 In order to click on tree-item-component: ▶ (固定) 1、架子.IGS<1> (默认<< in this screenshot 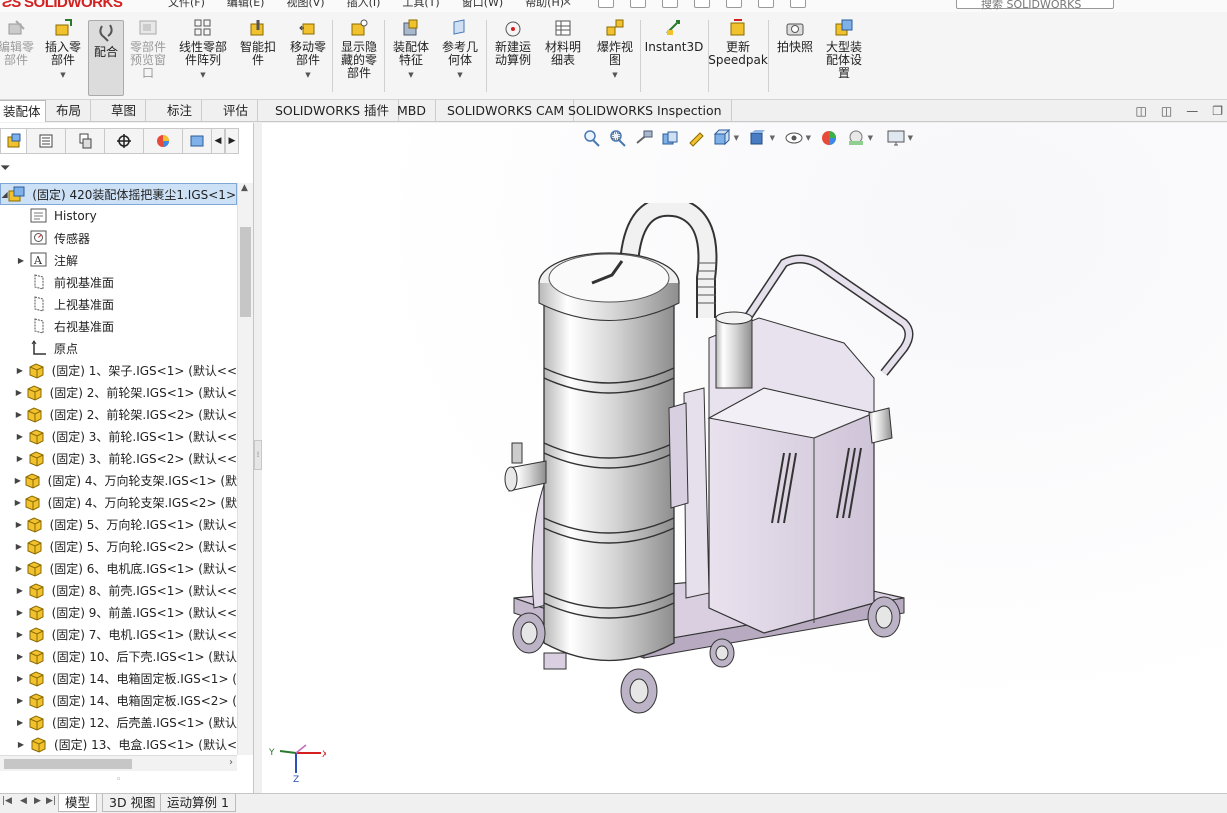, I will do `click(118, 370)`.